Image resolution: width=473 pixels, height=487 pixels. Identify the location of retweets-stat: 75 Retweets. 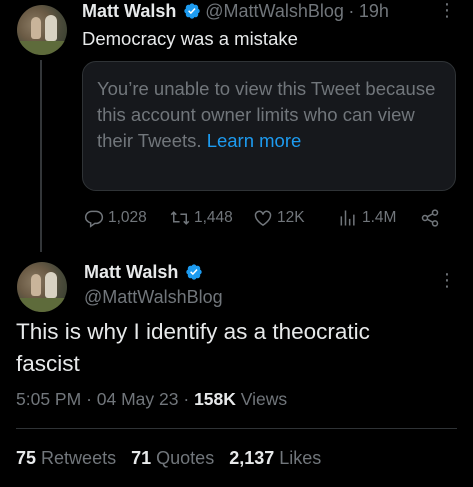
(68, 458).